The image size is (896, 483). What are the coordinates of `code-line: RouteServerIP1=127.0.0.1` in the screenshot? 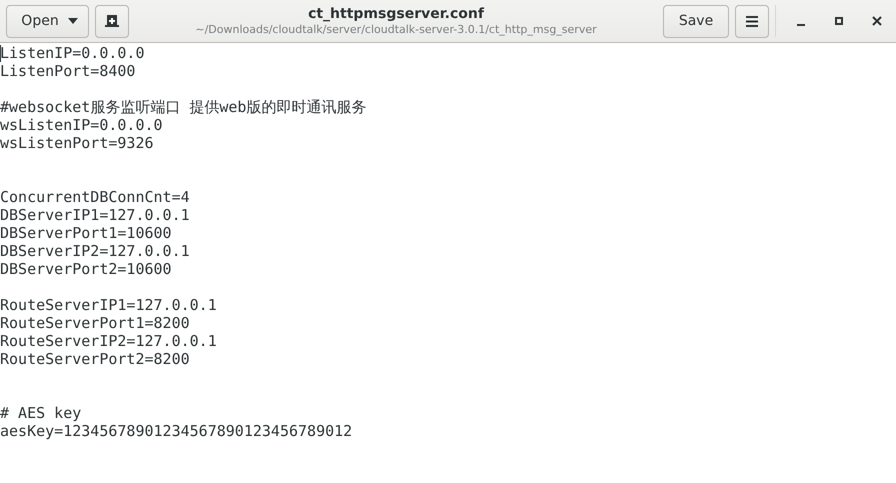 It's located at (108, 305).